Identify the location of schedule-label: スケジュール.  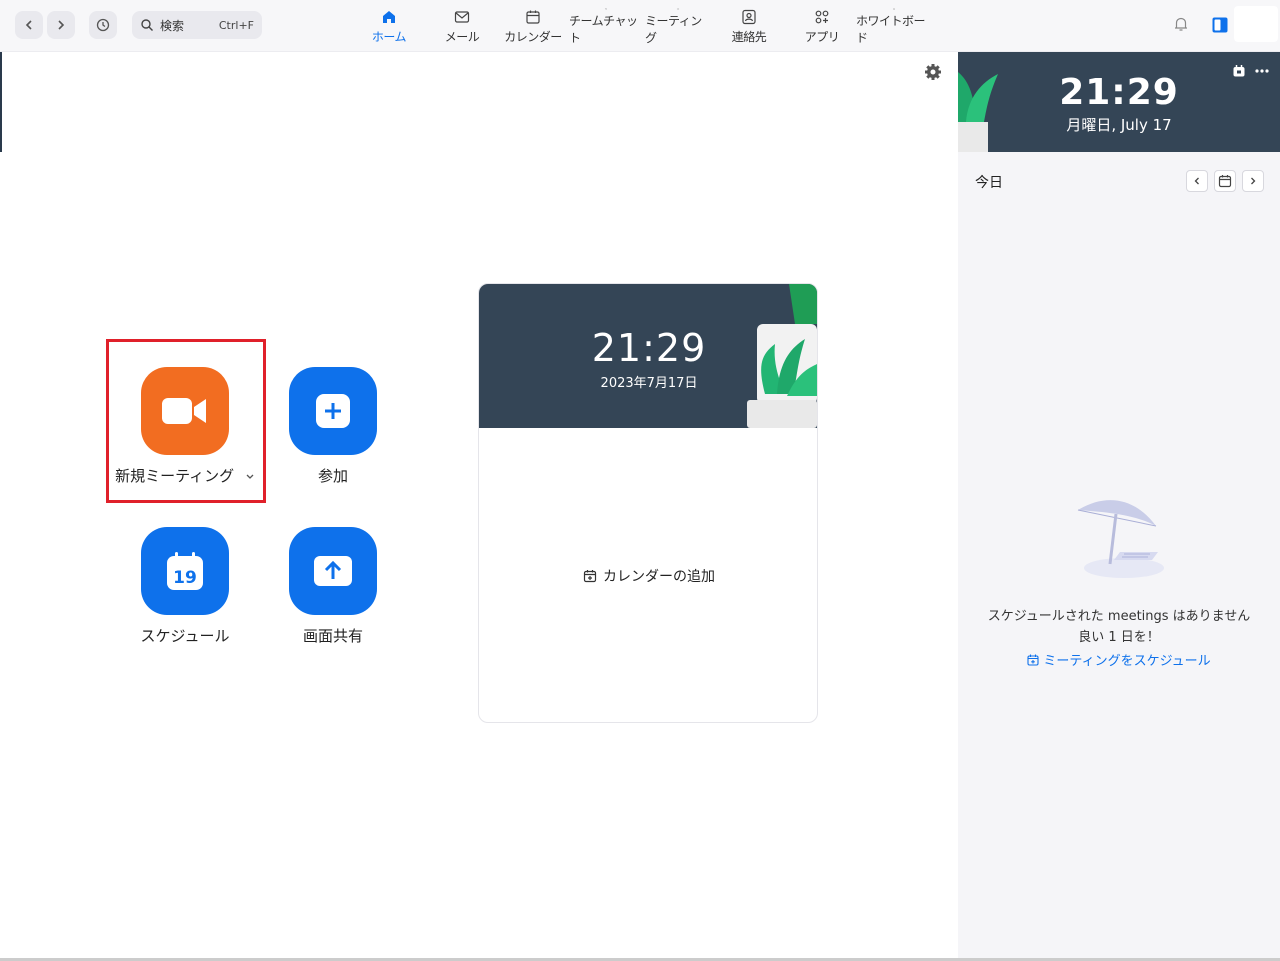
(185, 636).